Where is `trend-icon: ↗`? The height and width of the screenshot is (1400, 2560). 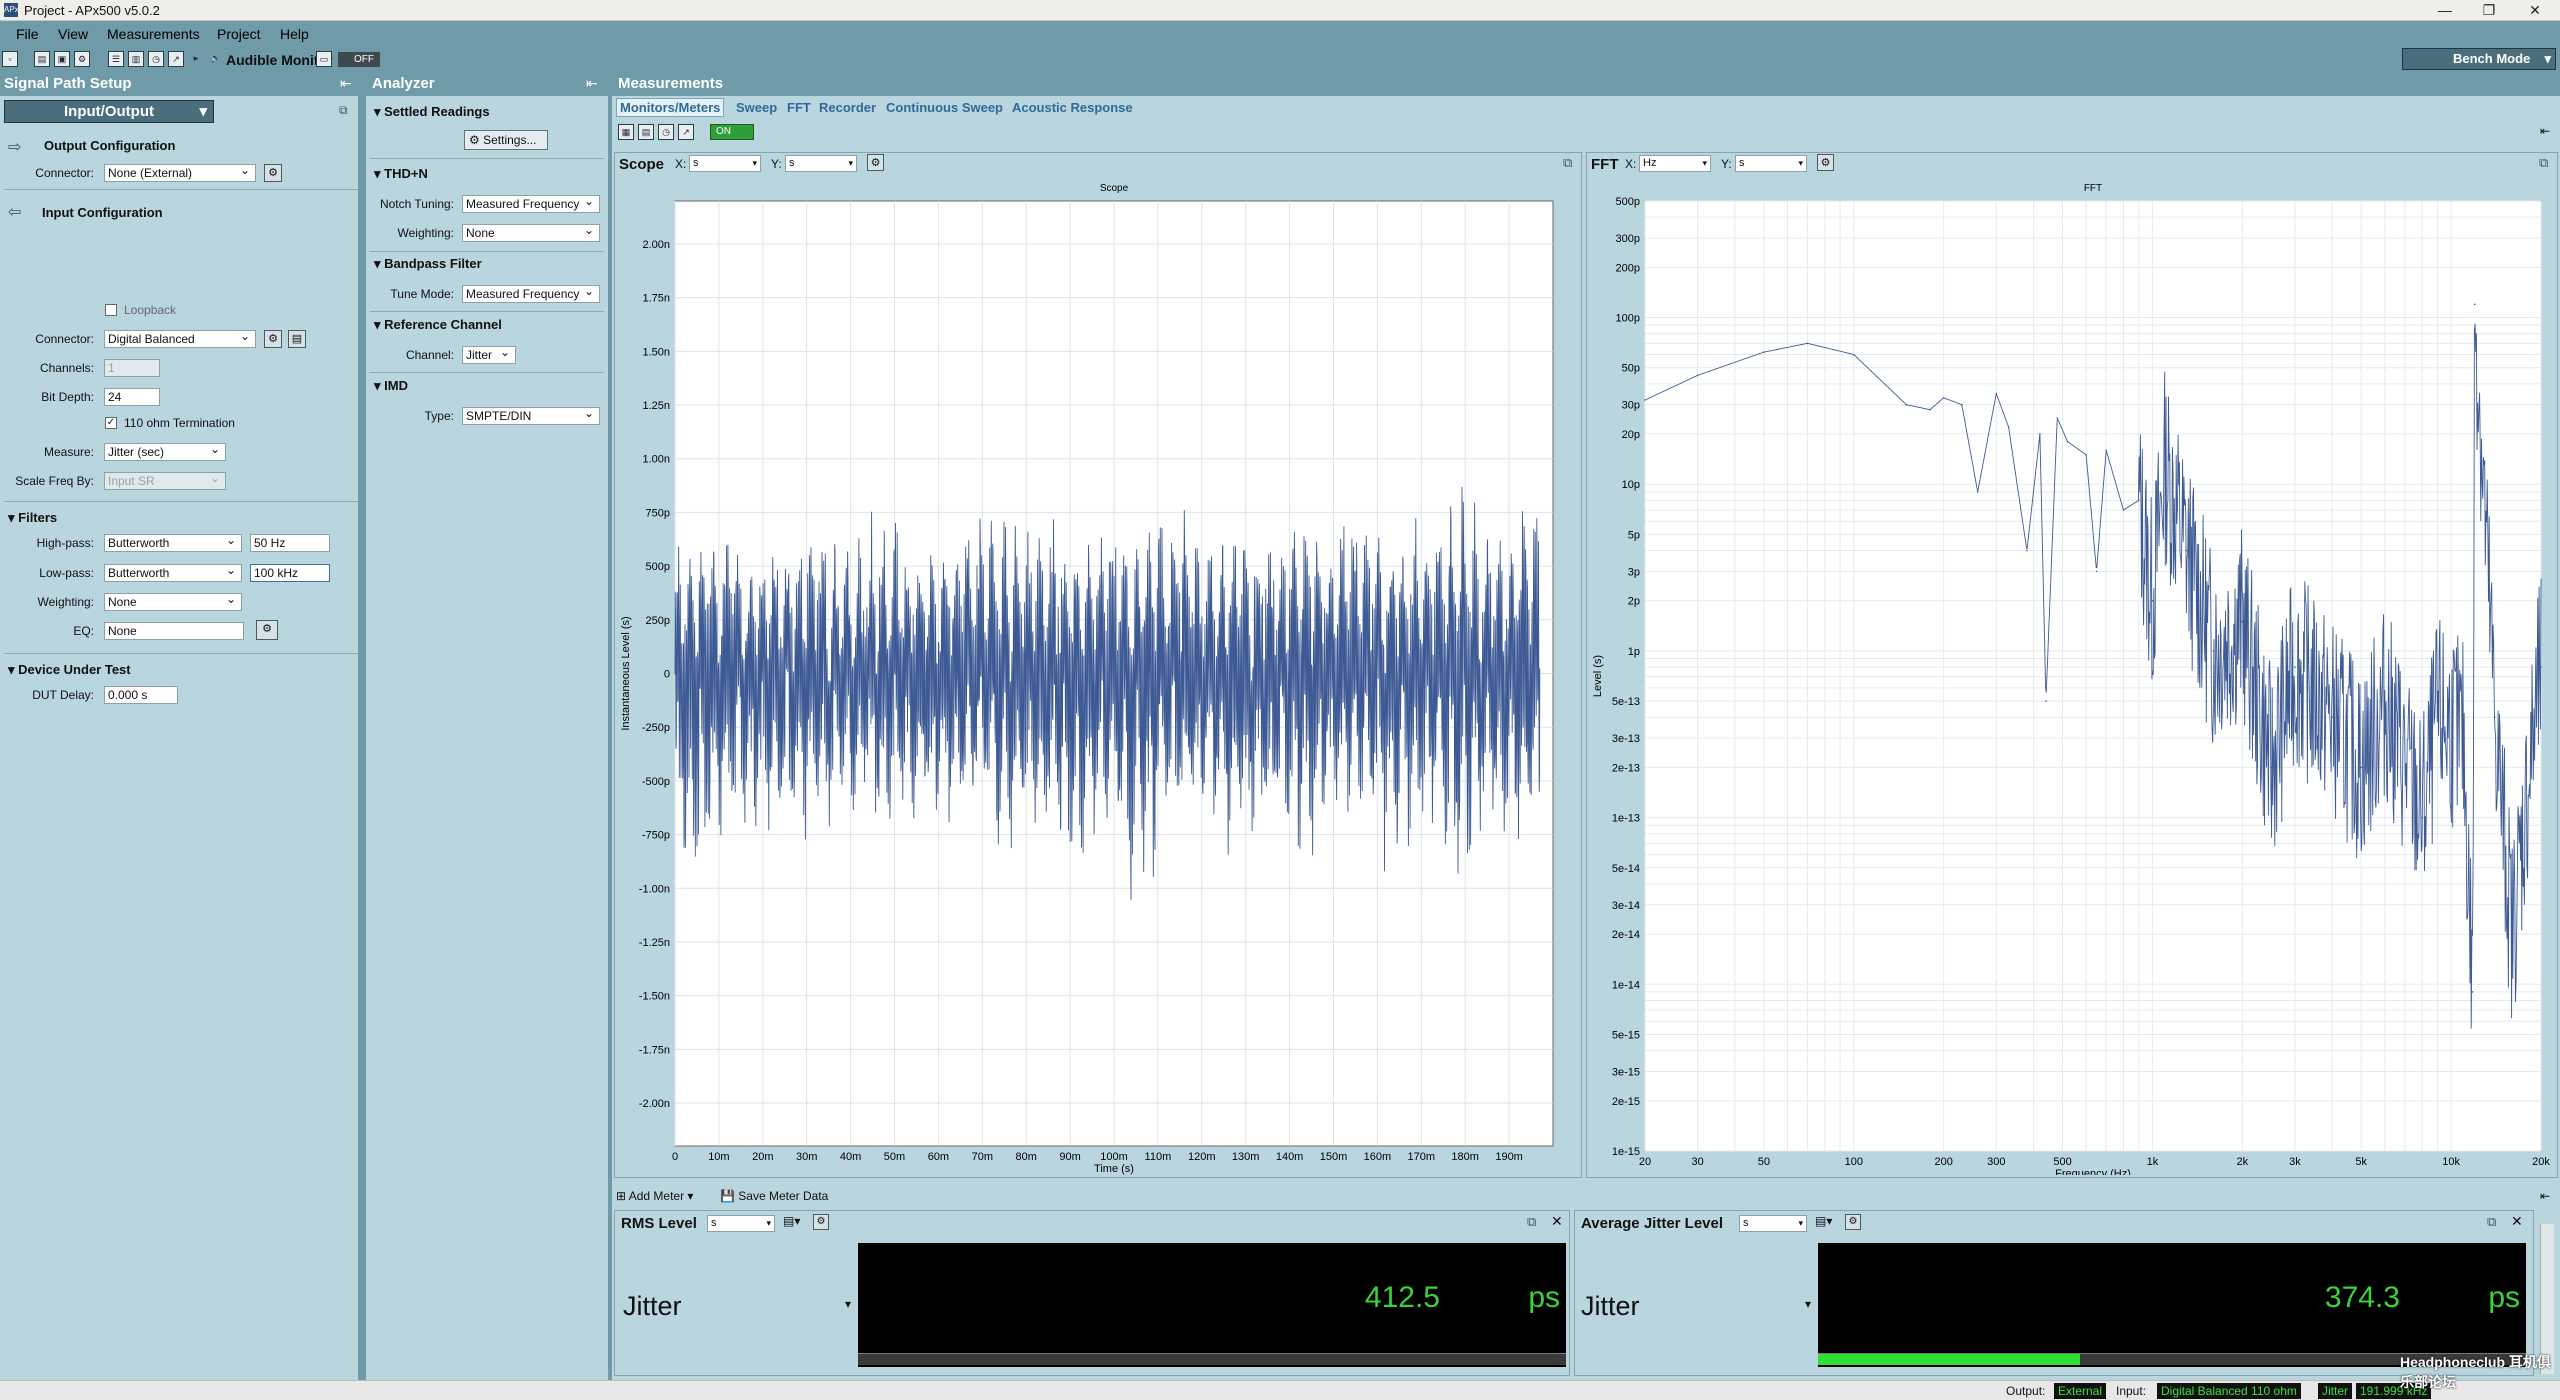 trend-icon: ↗ is located at coordinates (686, 132).